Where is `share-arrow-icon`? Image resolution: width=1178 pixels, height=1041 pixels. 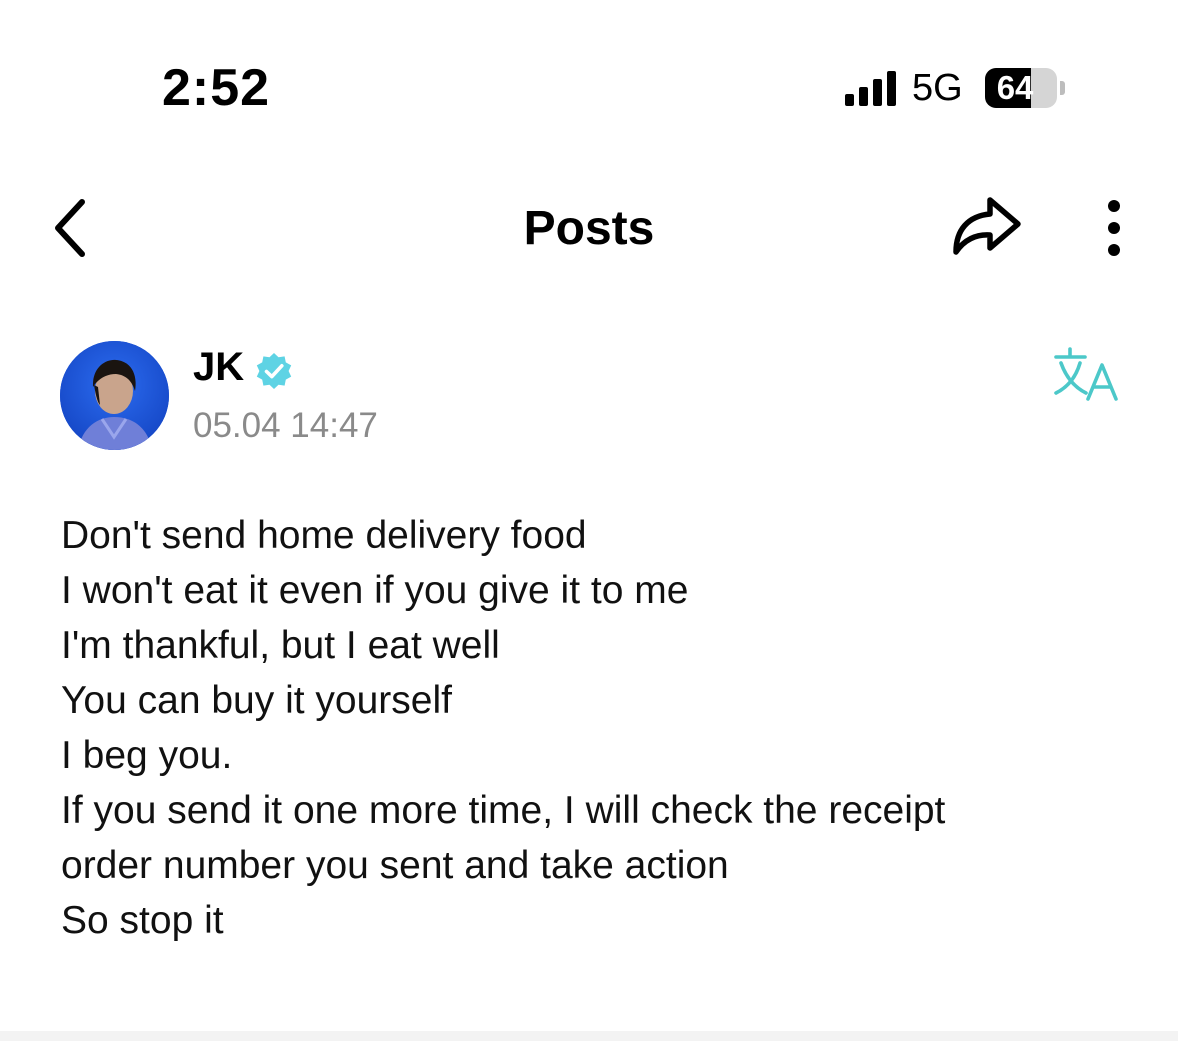 share-arrow-icon is located at coordinates (987, 226).